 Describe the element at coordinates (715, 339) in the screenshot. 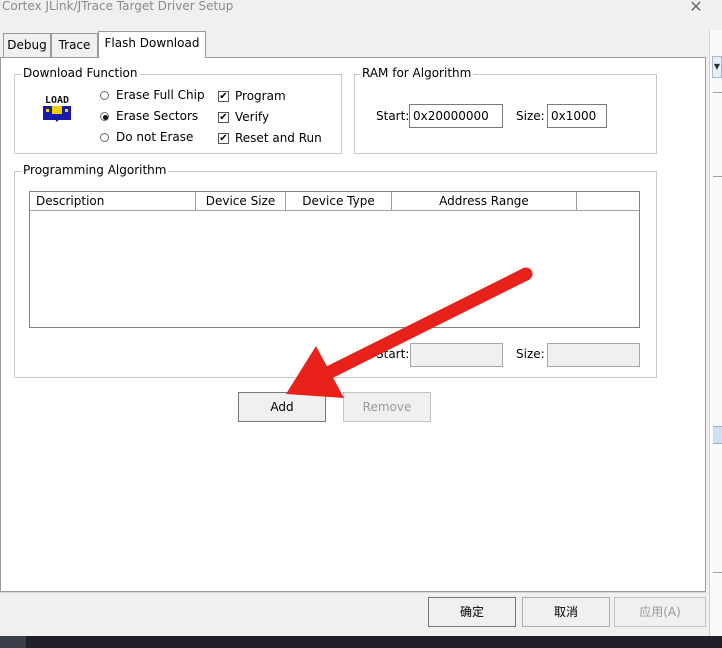

I see `background-window-edge` at that location.